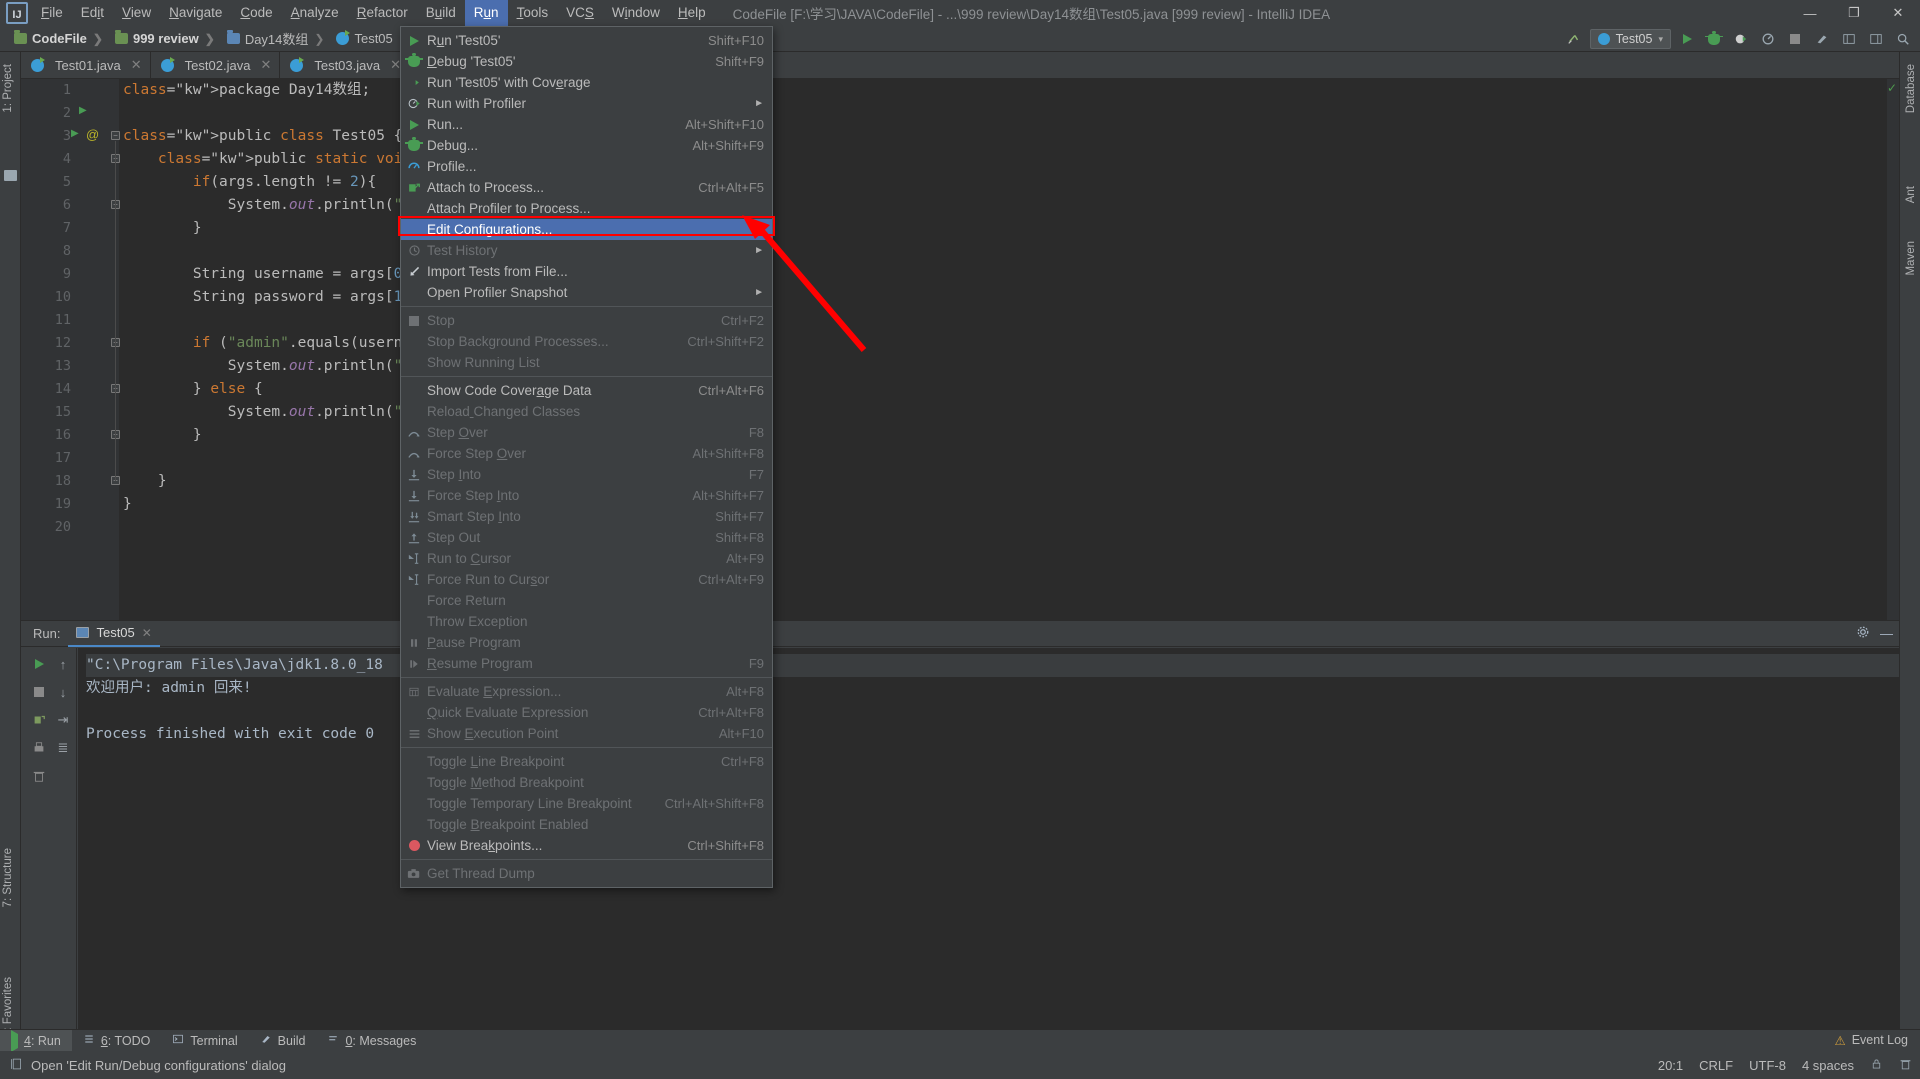 Image resolution: width=1920 pixels, height=1079 pixels. What do you see at coordinates (1011, 412) in the screenshot?
I see `code-line: System.out.println("密` at bounding box center [1011, 412].